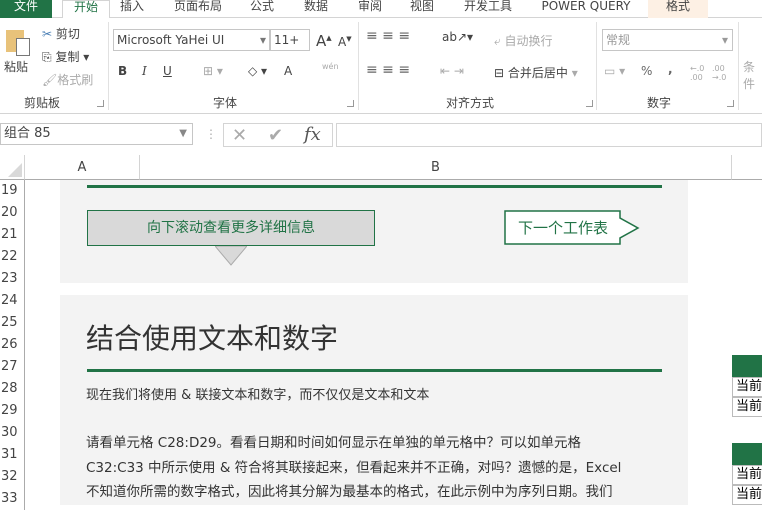 Image resolution: width=762 pixels, height=510 pixels. Describe the element at coordinates (388, 70) in the screenshot. I see `align-left-icon: ≡ ≡ ≡` at that location.